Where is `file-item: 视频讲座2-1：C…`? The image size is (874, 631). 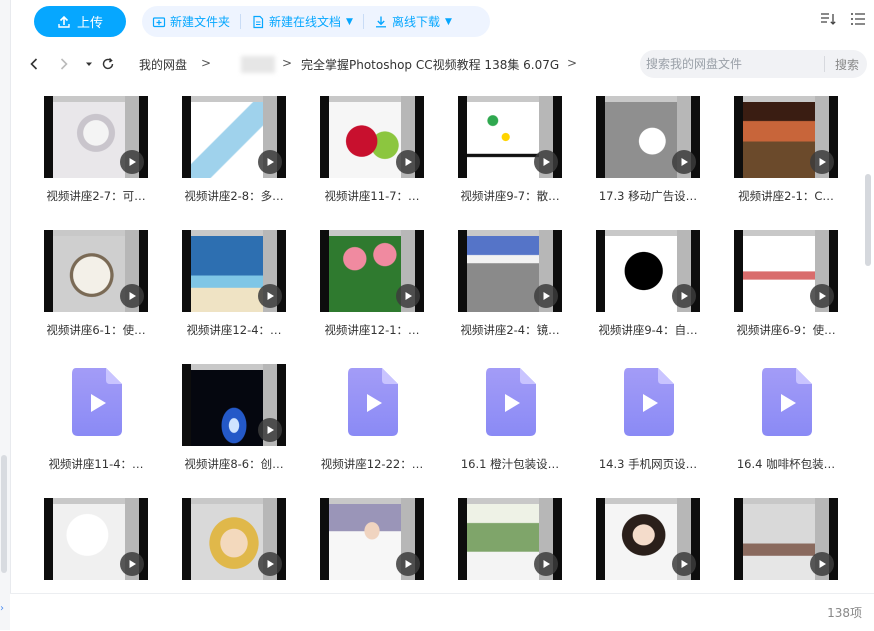
file-item: 视频讲座2-1：C… is located at coordinates (778, 149).